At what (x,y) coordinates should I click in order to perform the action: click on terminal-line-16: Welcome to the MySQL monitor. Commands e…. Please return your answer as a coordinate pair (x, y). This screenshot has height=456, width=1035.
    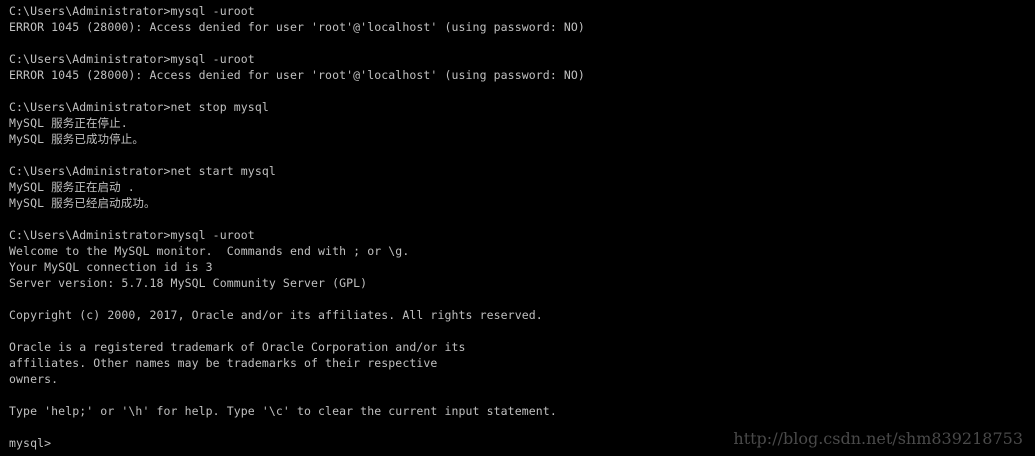
    Looking at the image, I should click on (209, 251).